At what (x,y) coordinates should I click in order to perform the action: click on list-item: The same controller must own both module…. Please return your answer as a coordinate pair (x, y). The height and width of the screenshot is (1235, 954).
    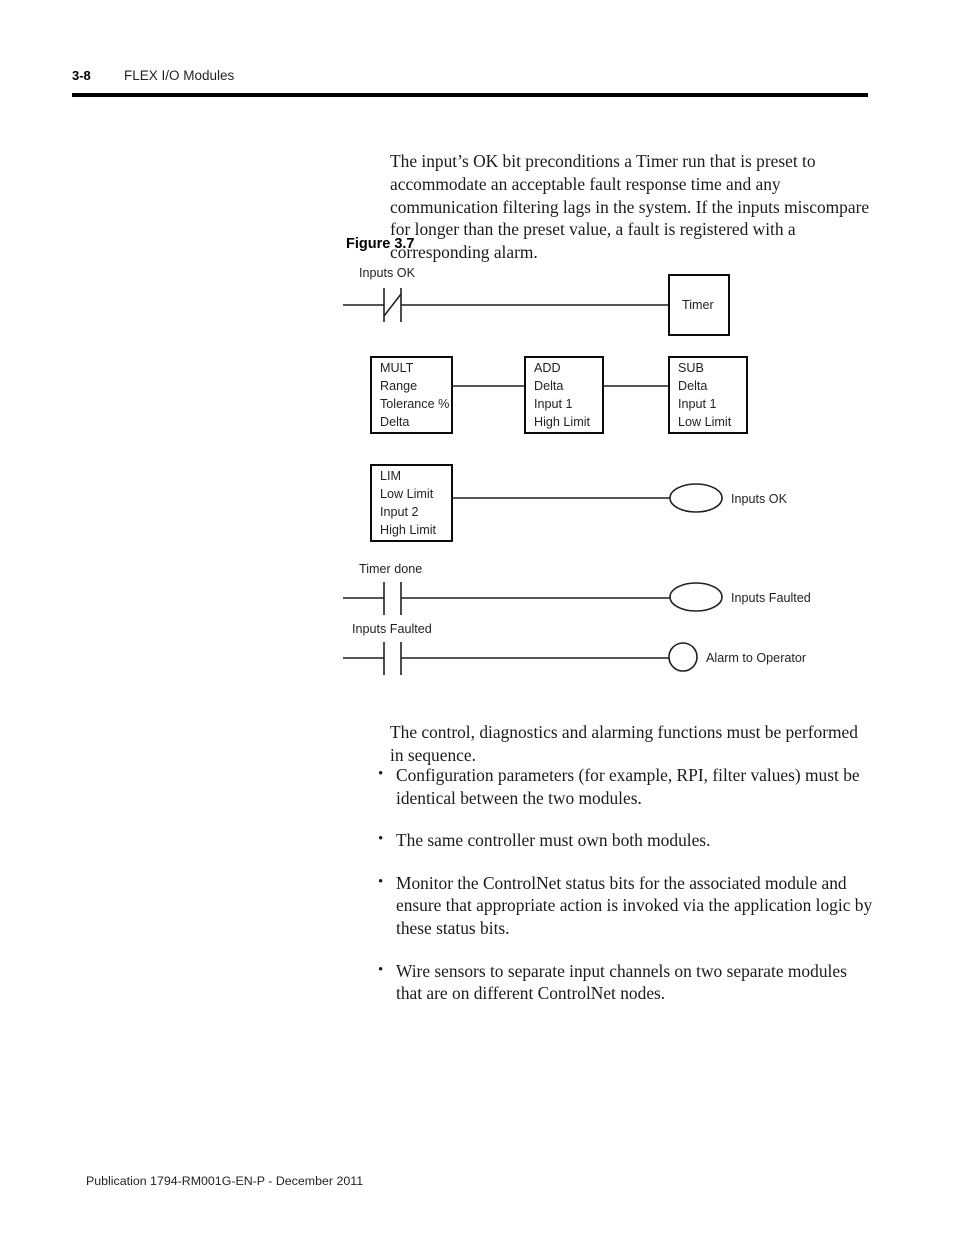
    Looking at the image, I should click on (624, 840).